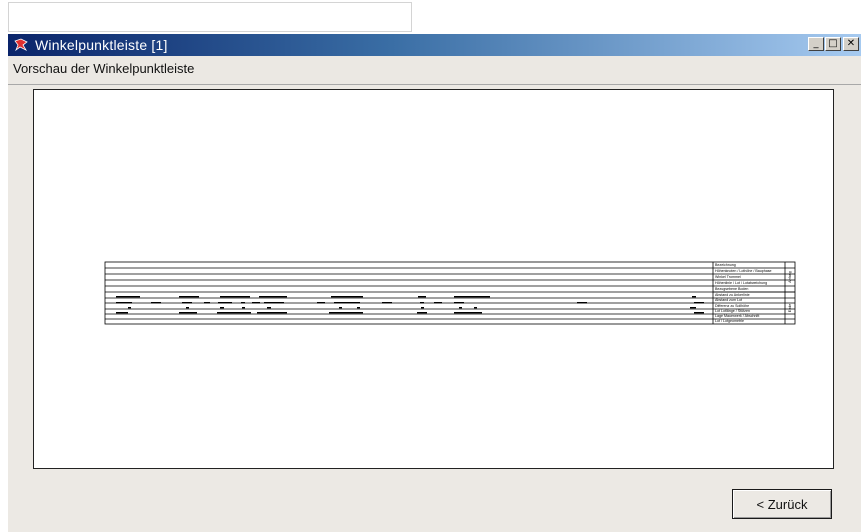  I want to click on legend-item: Höhenknoten / Lothöhe / Bauphase, so click(743, 271).